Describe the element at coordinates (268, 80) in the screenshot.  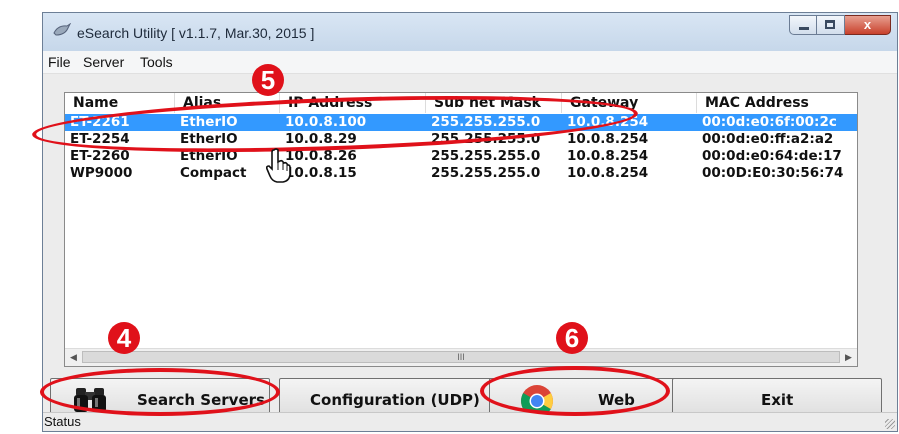
I see `annotation-badge-5: 5` at that location.